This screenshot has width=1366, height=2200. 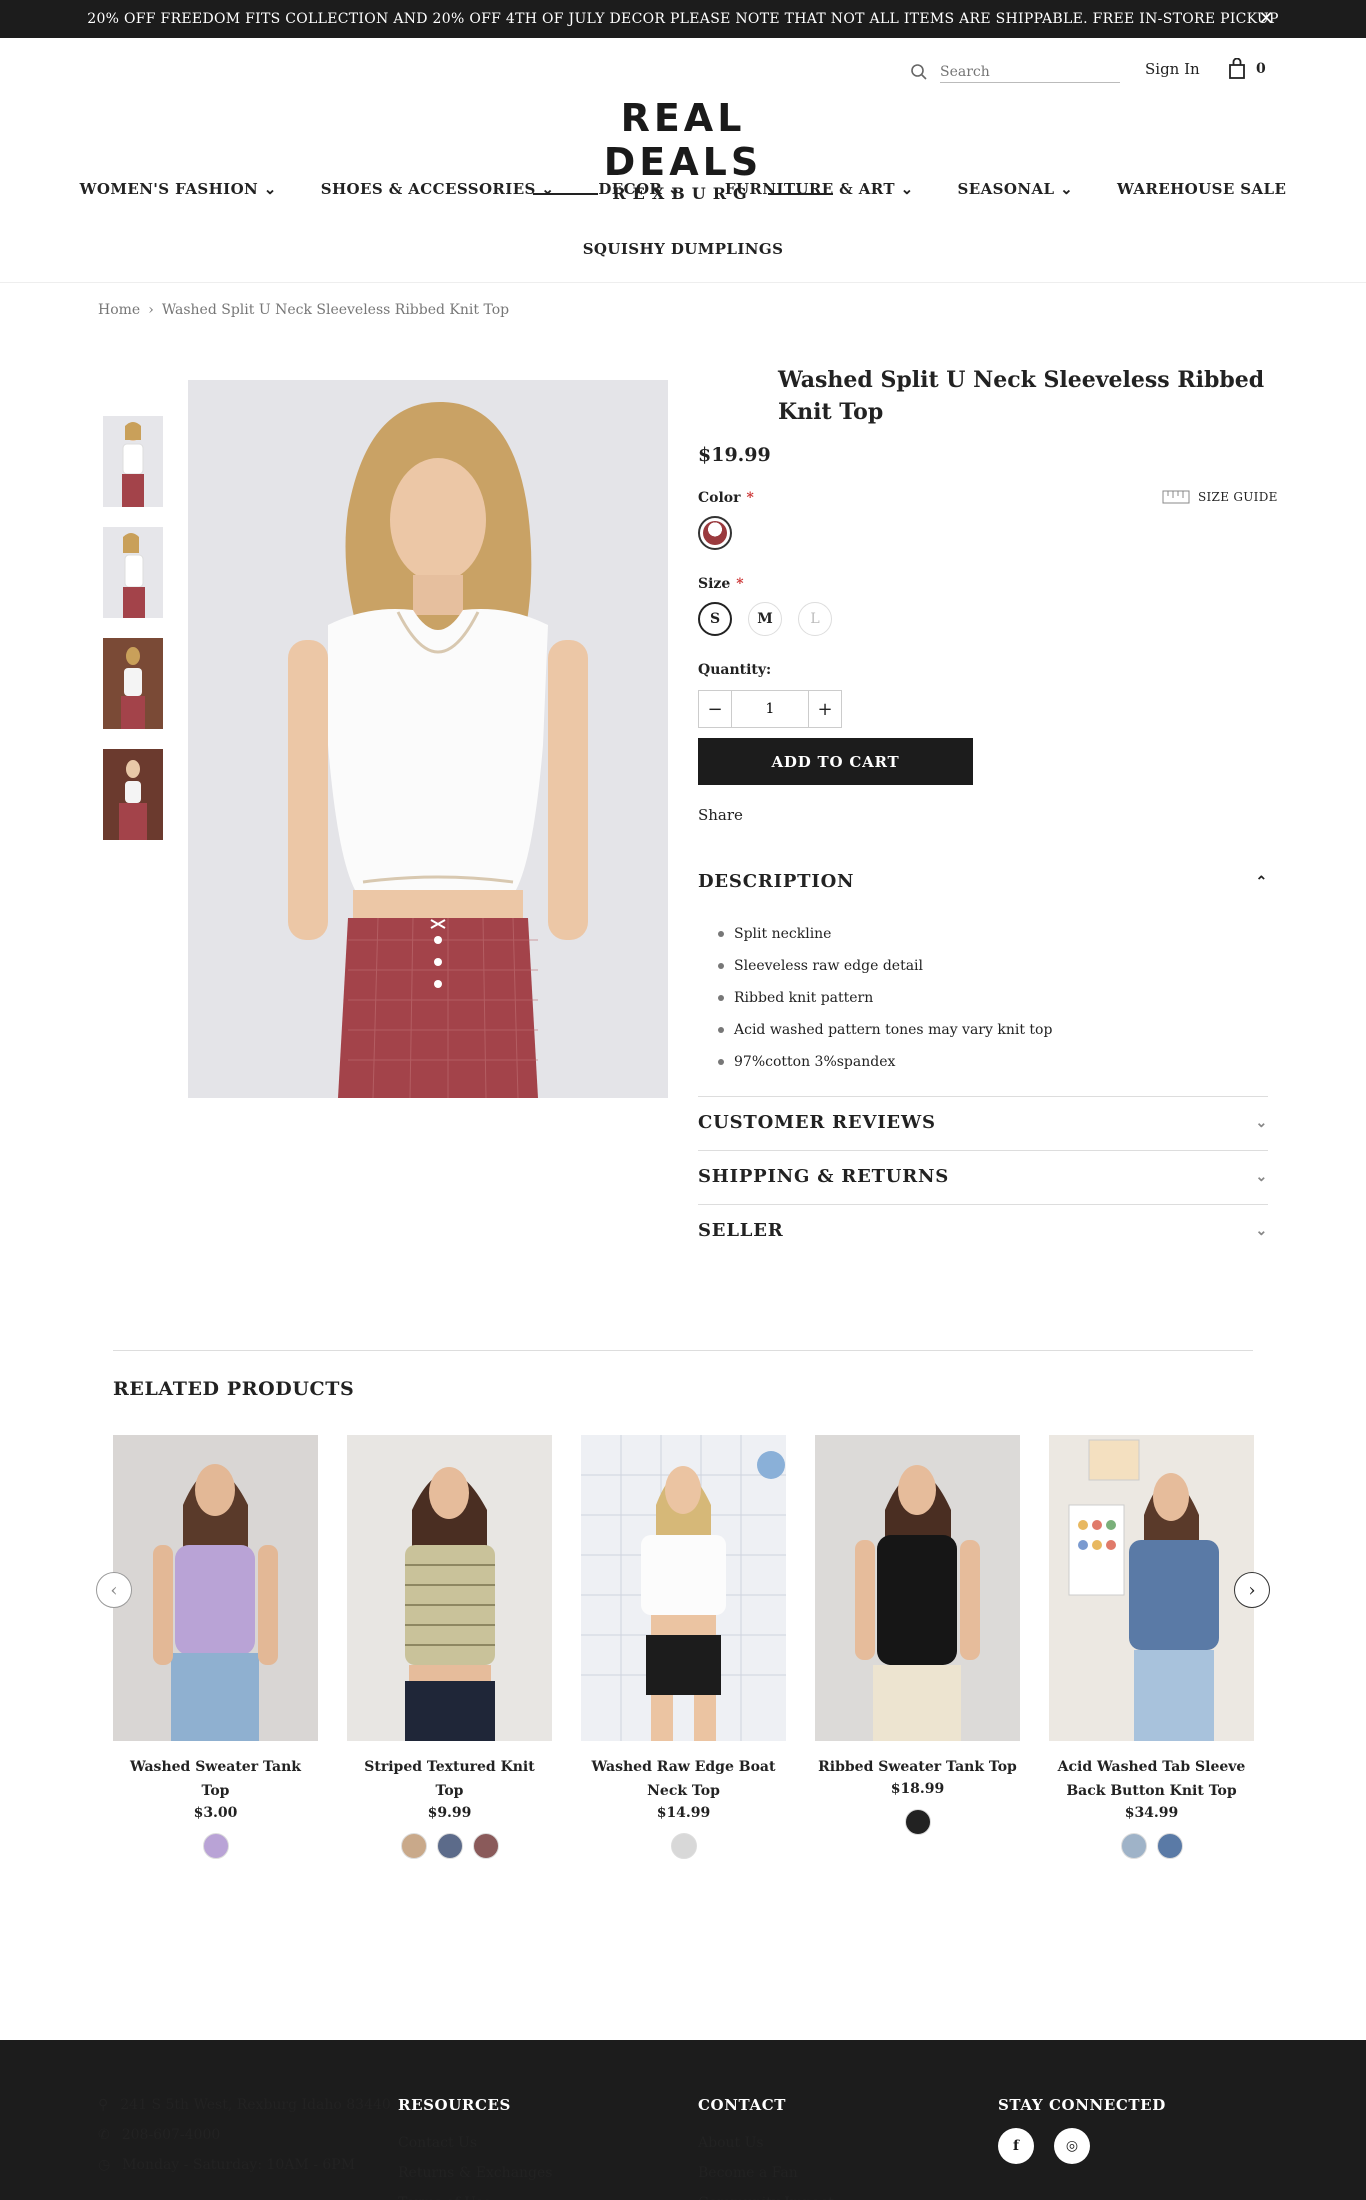 I want to click on share-link: Share, so click(x=720, y=815).